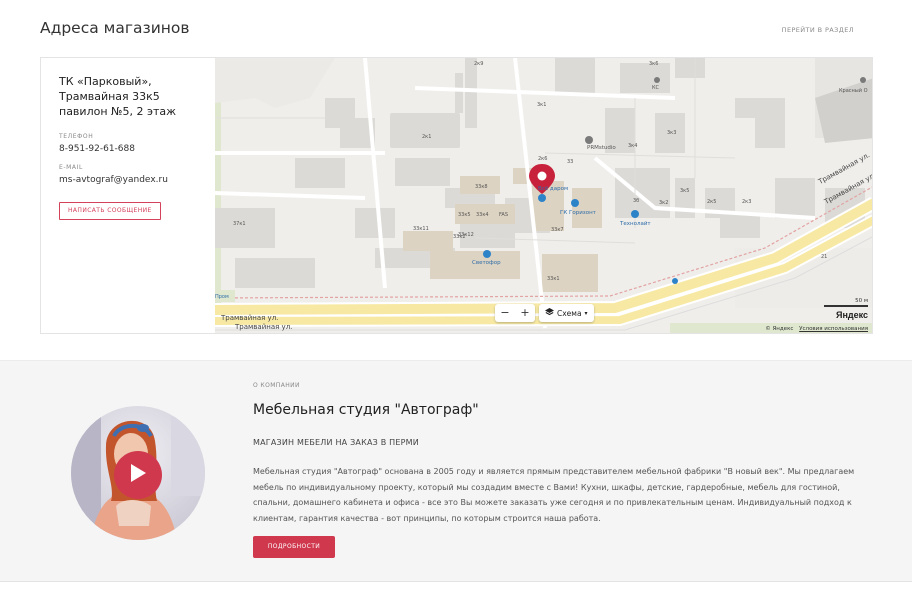 The width and height of the screenshot is (912, 608). Describe the element at coordinates (852, 315) in the screenshot. I see `yandex-logo: Яндекс` at that location.